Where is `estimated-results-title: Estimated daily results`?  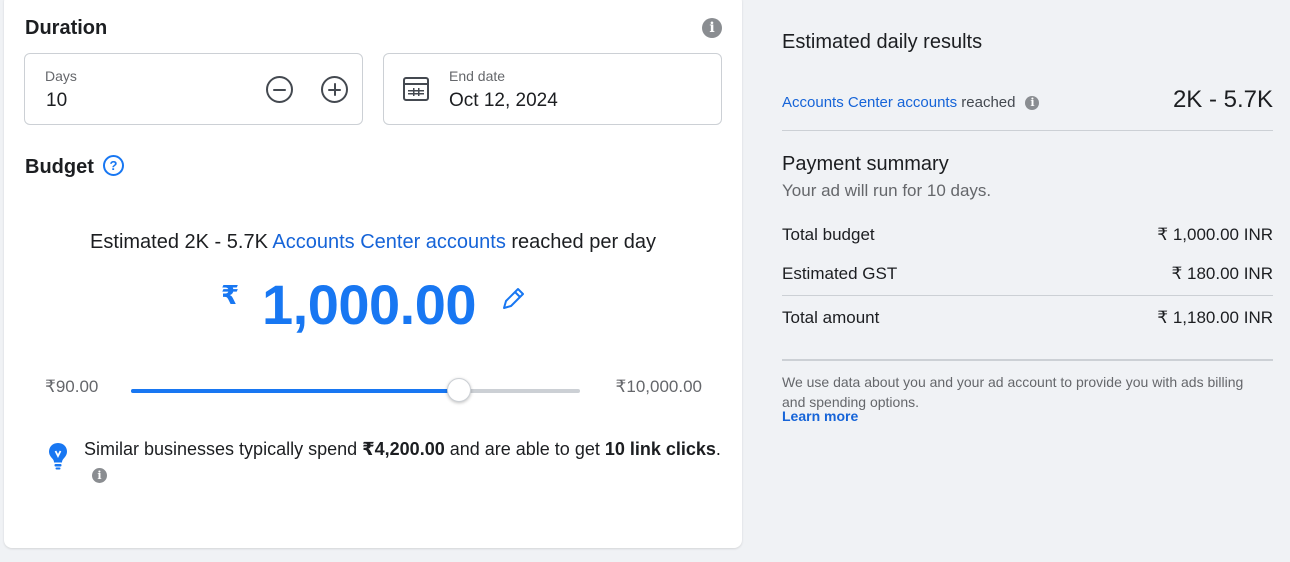 estimated-results-title: Estimated daily results is located at coordinates (882, 42).